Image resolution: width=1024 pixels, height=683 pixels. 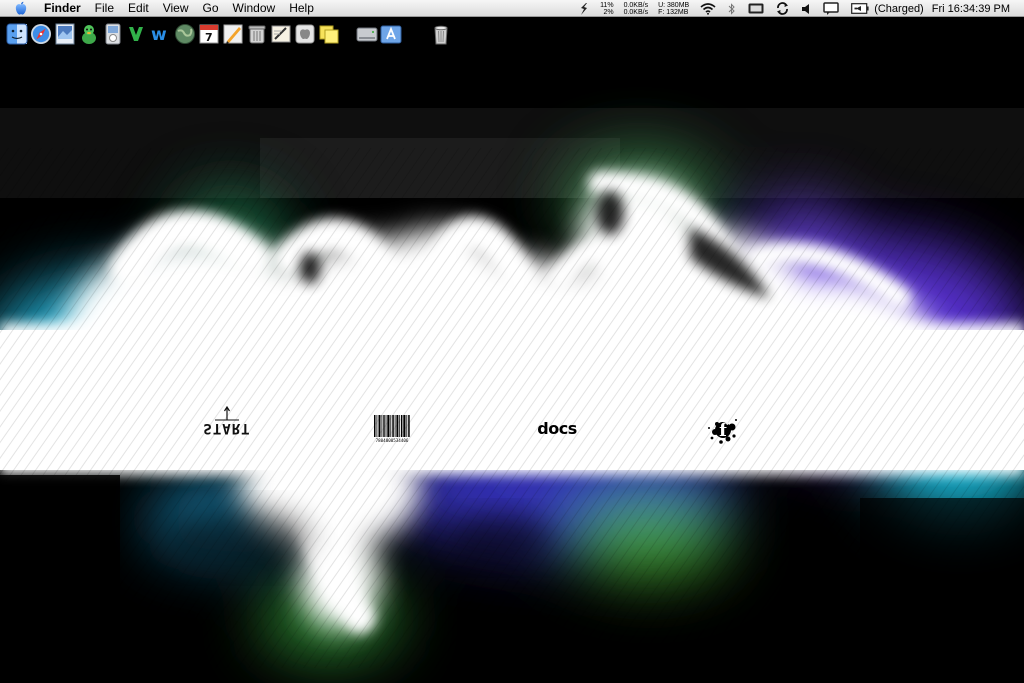 I want to click on bluetooth-icon, so click(x=732, y=8).